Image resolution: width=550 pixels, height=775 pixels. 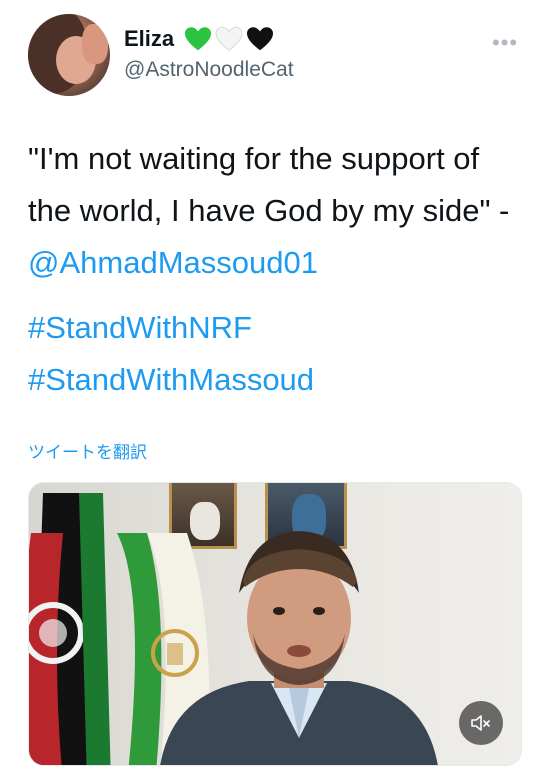 I want to click on tweet-header: Eliza @AstroNoodleCat •••, so click(x=275, y=55).